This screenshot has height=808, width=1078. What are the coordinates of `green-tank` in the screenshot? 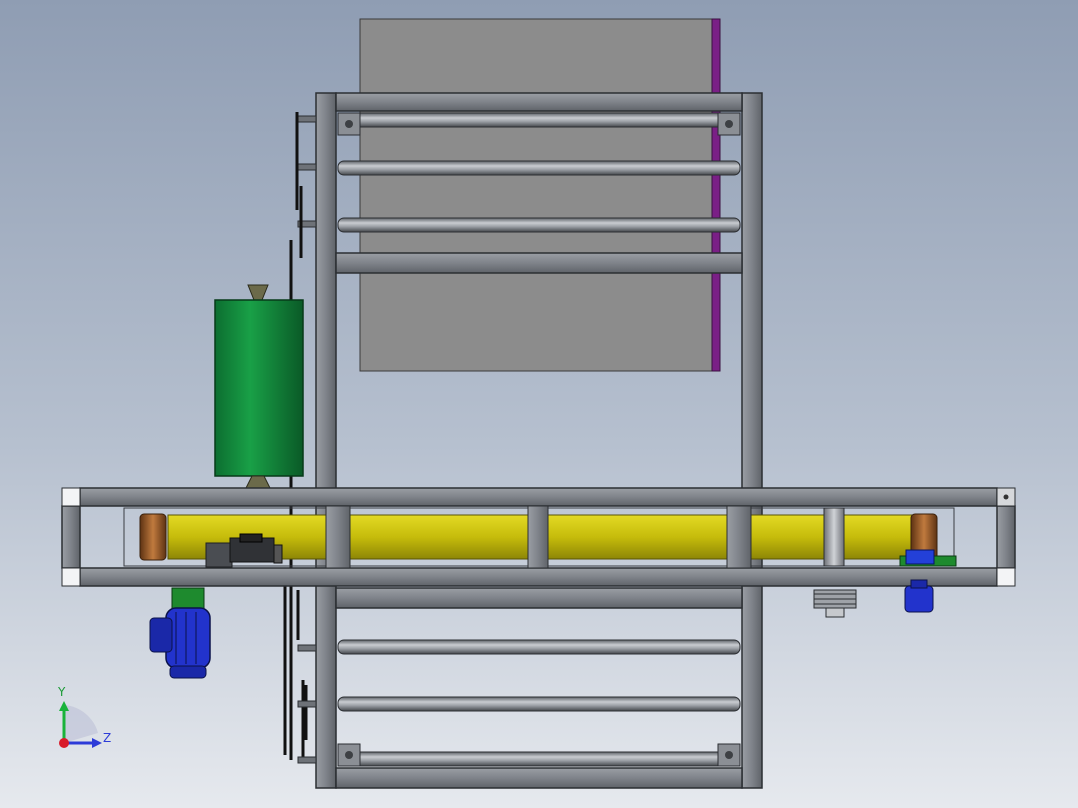 It's located at (259, 386).